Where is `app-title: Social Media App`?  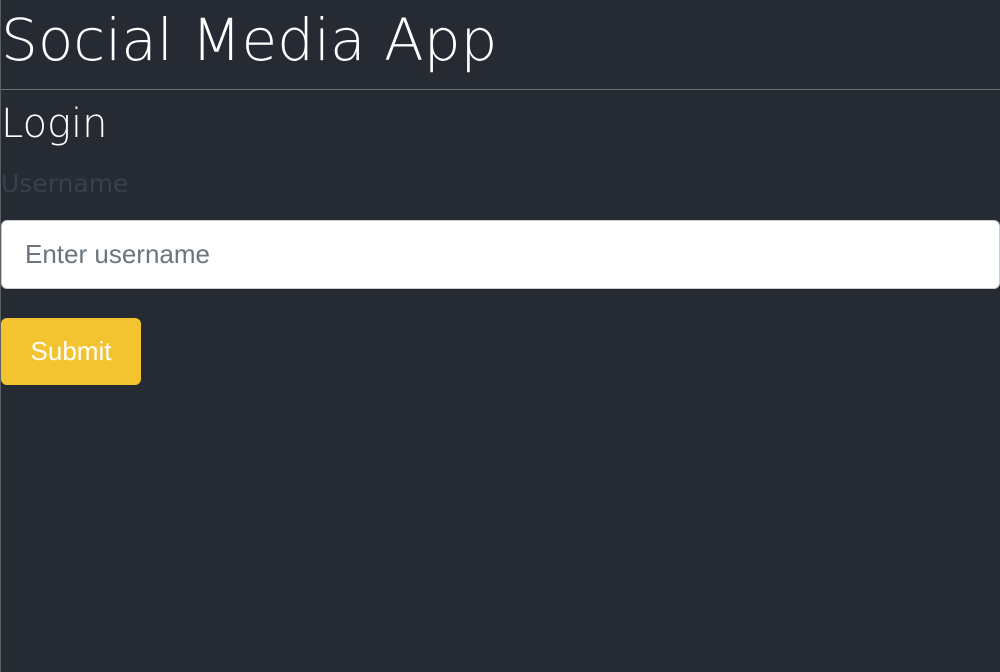 app-title: Social Media App is located at coordinates (249, 40).